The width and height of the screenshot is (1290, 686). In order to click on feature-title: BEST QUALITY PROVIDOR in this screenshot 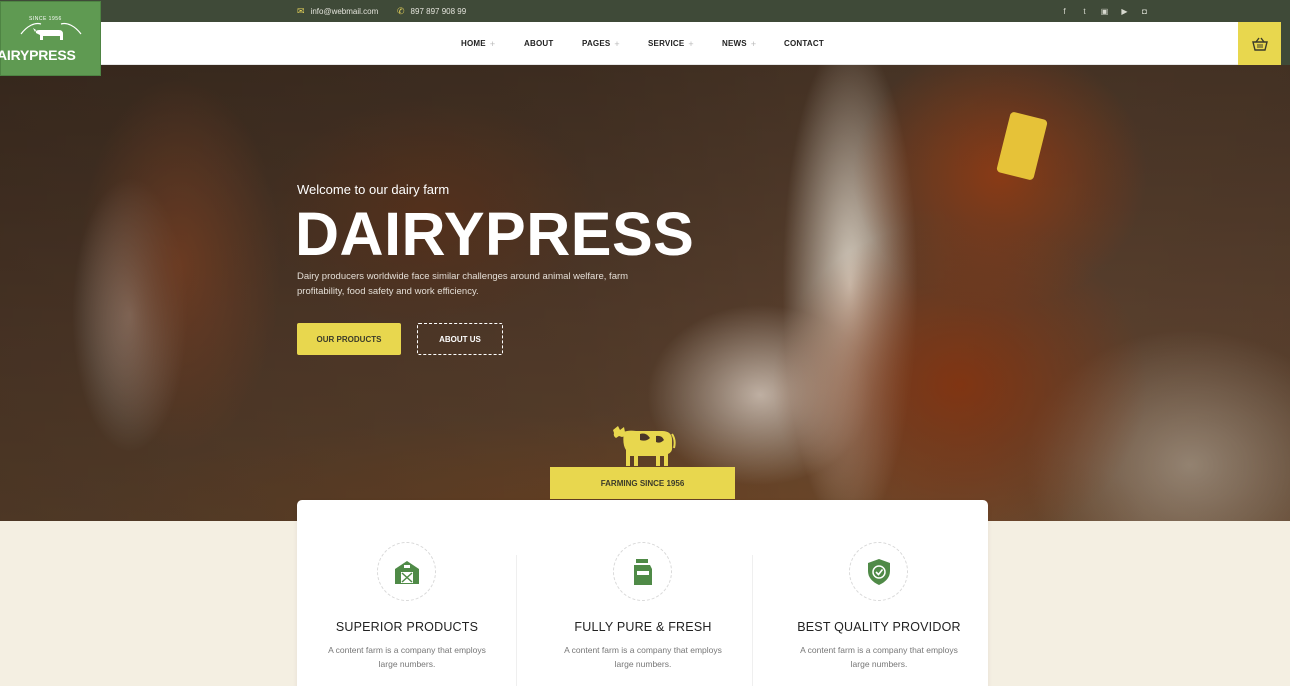, I will do `click(879, 627)`.